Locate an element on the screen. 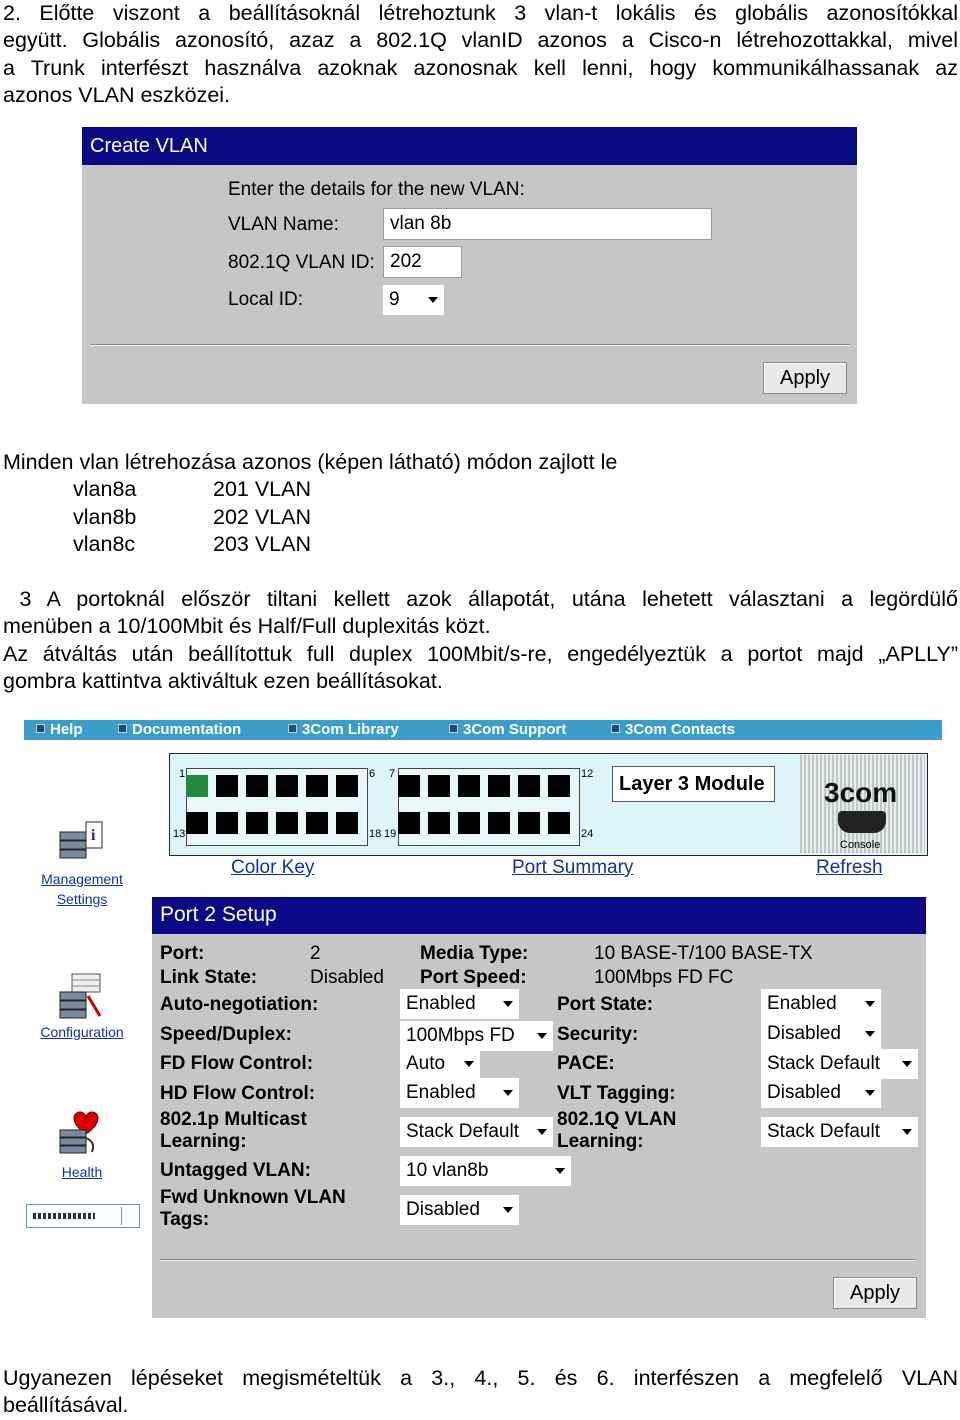 This screenshot has width=960, height=1420. menu-3com-support: 3Com Support is located at coordinates (507, 730).